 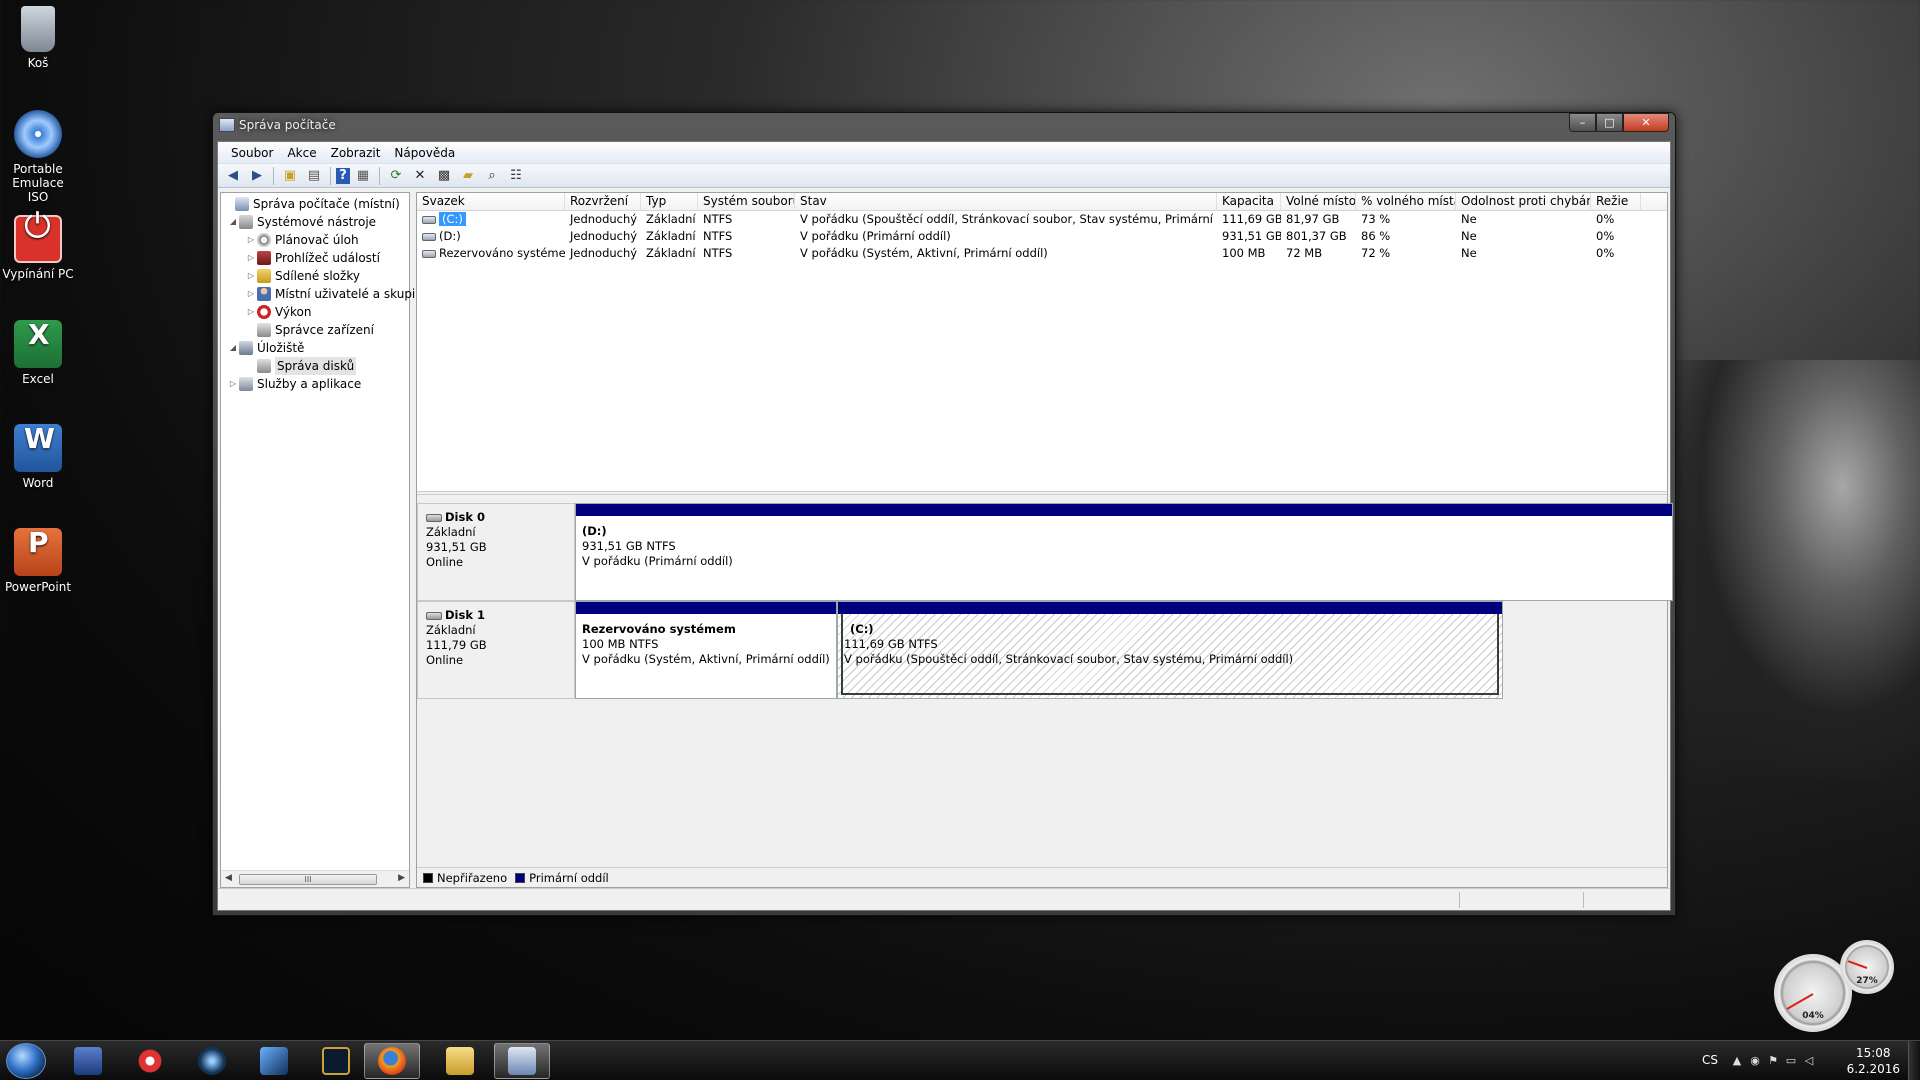 What do you see at coordinates (301, 222) in the screenshot?
I see `tree-item-system-tools: ◢ Systémové nástroje` at bounding box center [301, 222].